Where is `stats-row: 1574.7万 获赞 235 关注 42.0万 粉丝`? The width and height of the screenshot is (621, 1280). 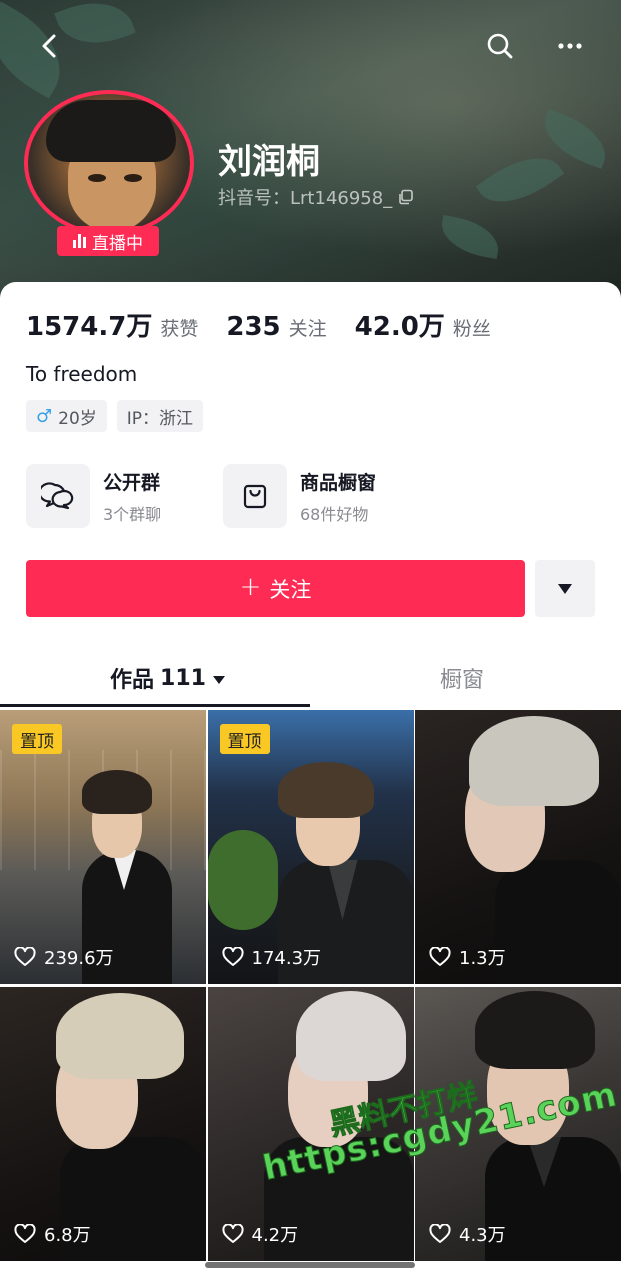
stats-row: 1574.7万 获赞 235 关注 42.0万 粉丝 is located at coordinates (272, 324).